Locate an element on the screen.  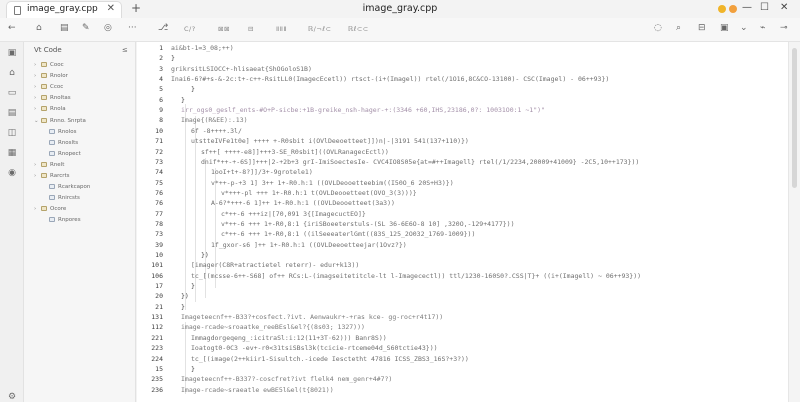
code-line: Image{(R&EE):.13) is located at coordinates (214, 120).